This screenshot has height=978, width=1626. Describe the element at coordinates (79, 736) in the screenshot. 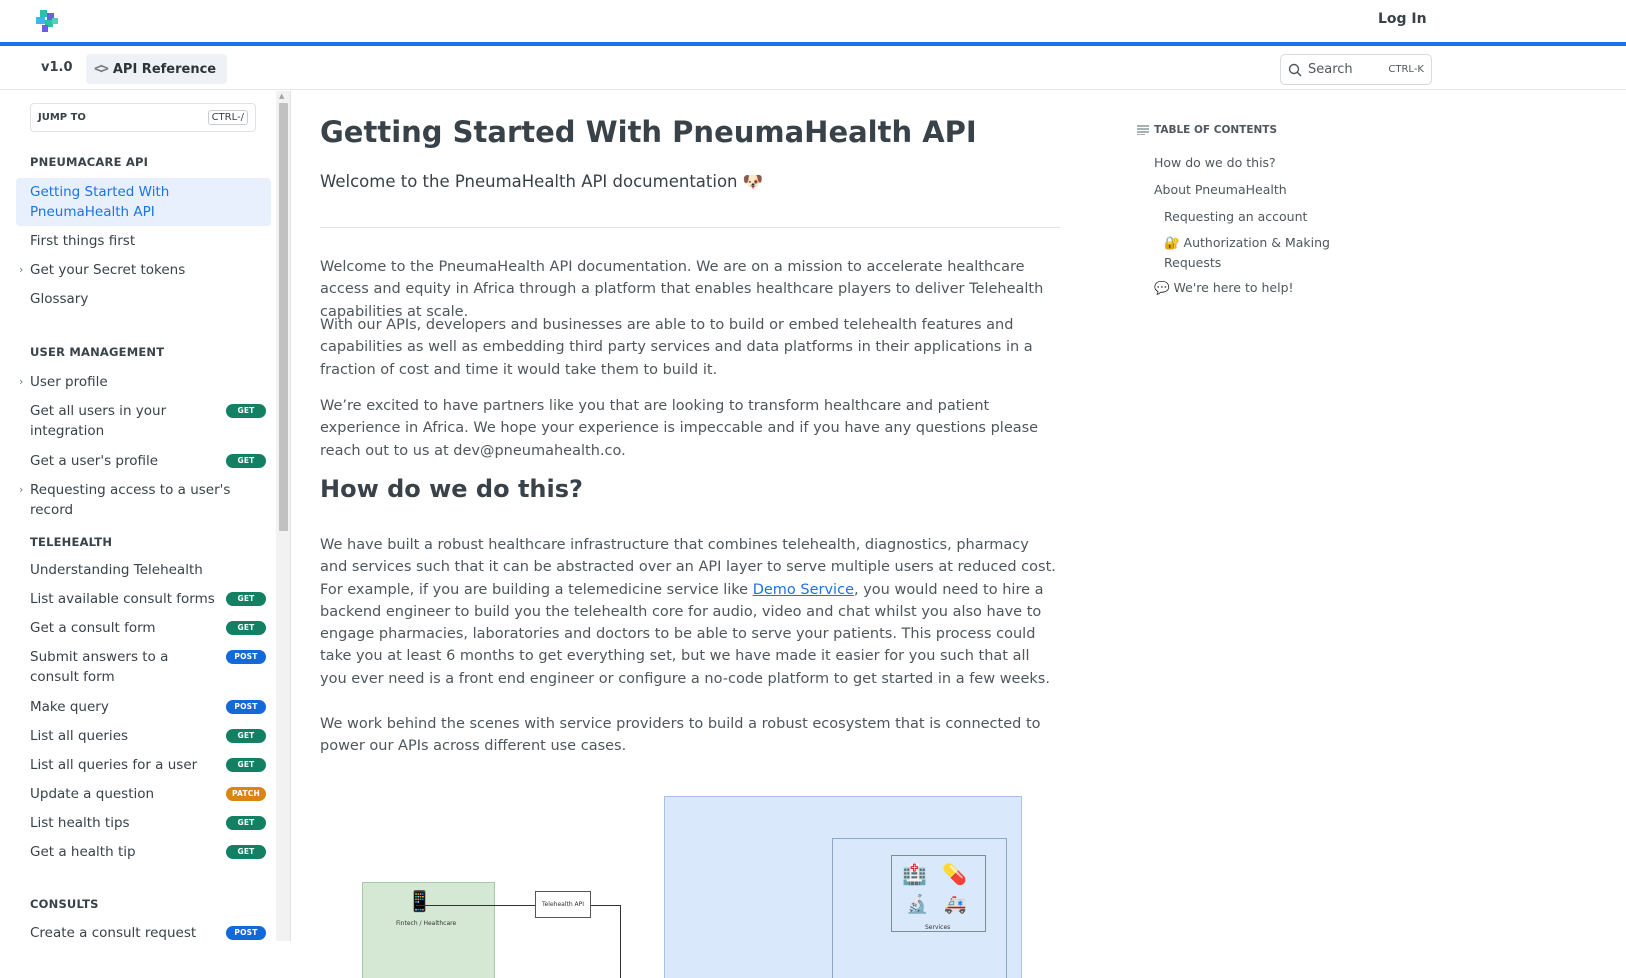

I see `sidebar-item-label: List all queries` at that location.